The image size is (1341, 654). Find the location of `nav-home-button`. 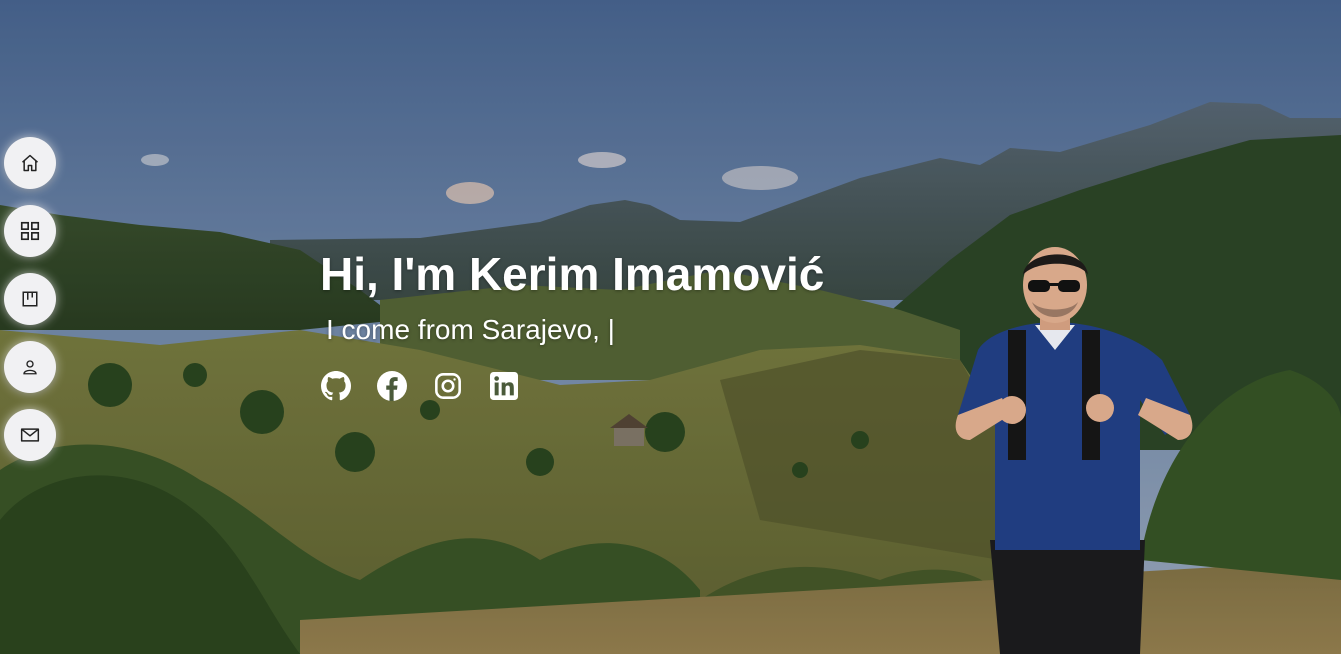

nav-home-button is located at coordinates (30, 163).